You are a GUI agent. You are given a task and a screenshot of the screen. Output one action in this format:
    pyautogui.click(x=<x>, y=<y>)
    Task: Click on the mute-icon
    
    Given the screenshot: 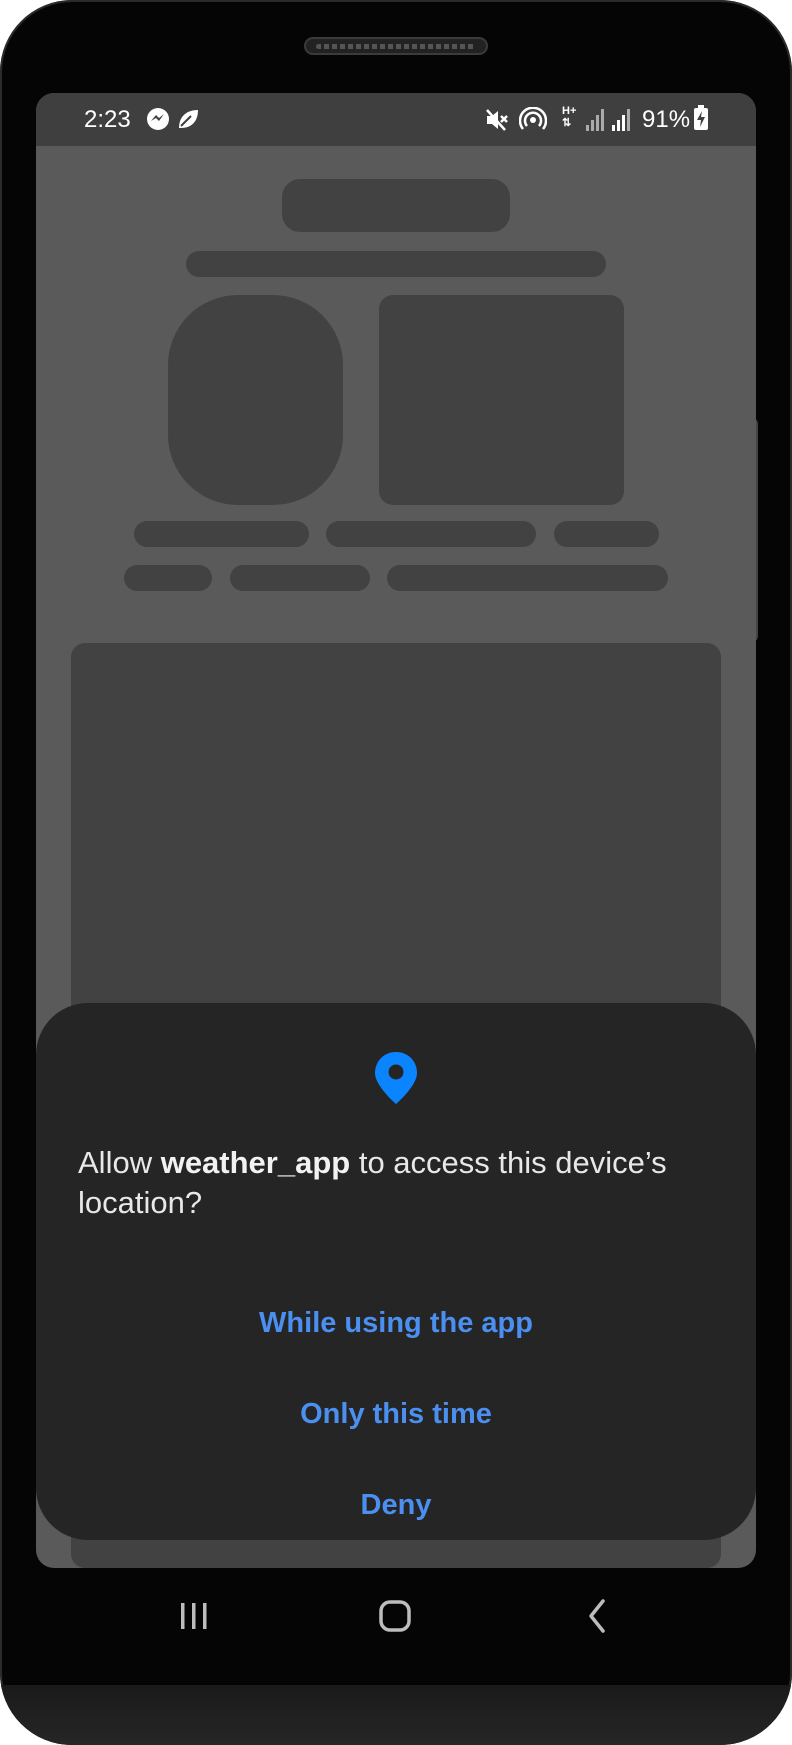 What is the action you would take?
    pyautogui.click(x=497, y=122)
    